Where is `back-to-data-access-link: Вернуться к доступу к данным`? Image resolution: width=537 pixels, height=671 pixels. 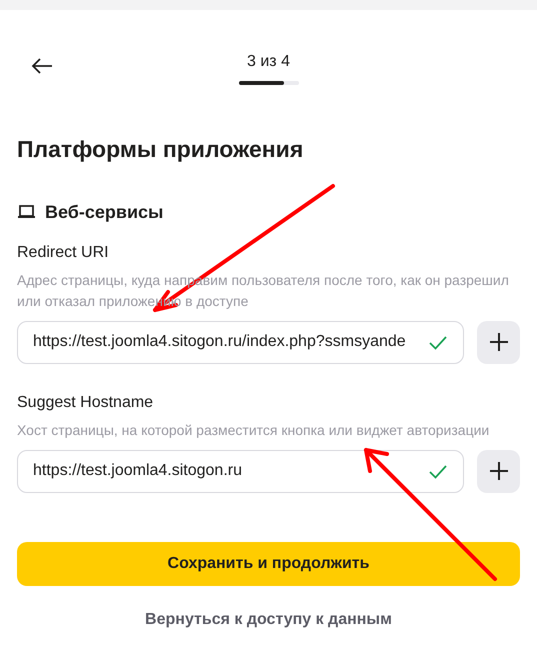
back-to-data-access-link: Вернуться к доступу к данным is located at coordinates (268, 620).